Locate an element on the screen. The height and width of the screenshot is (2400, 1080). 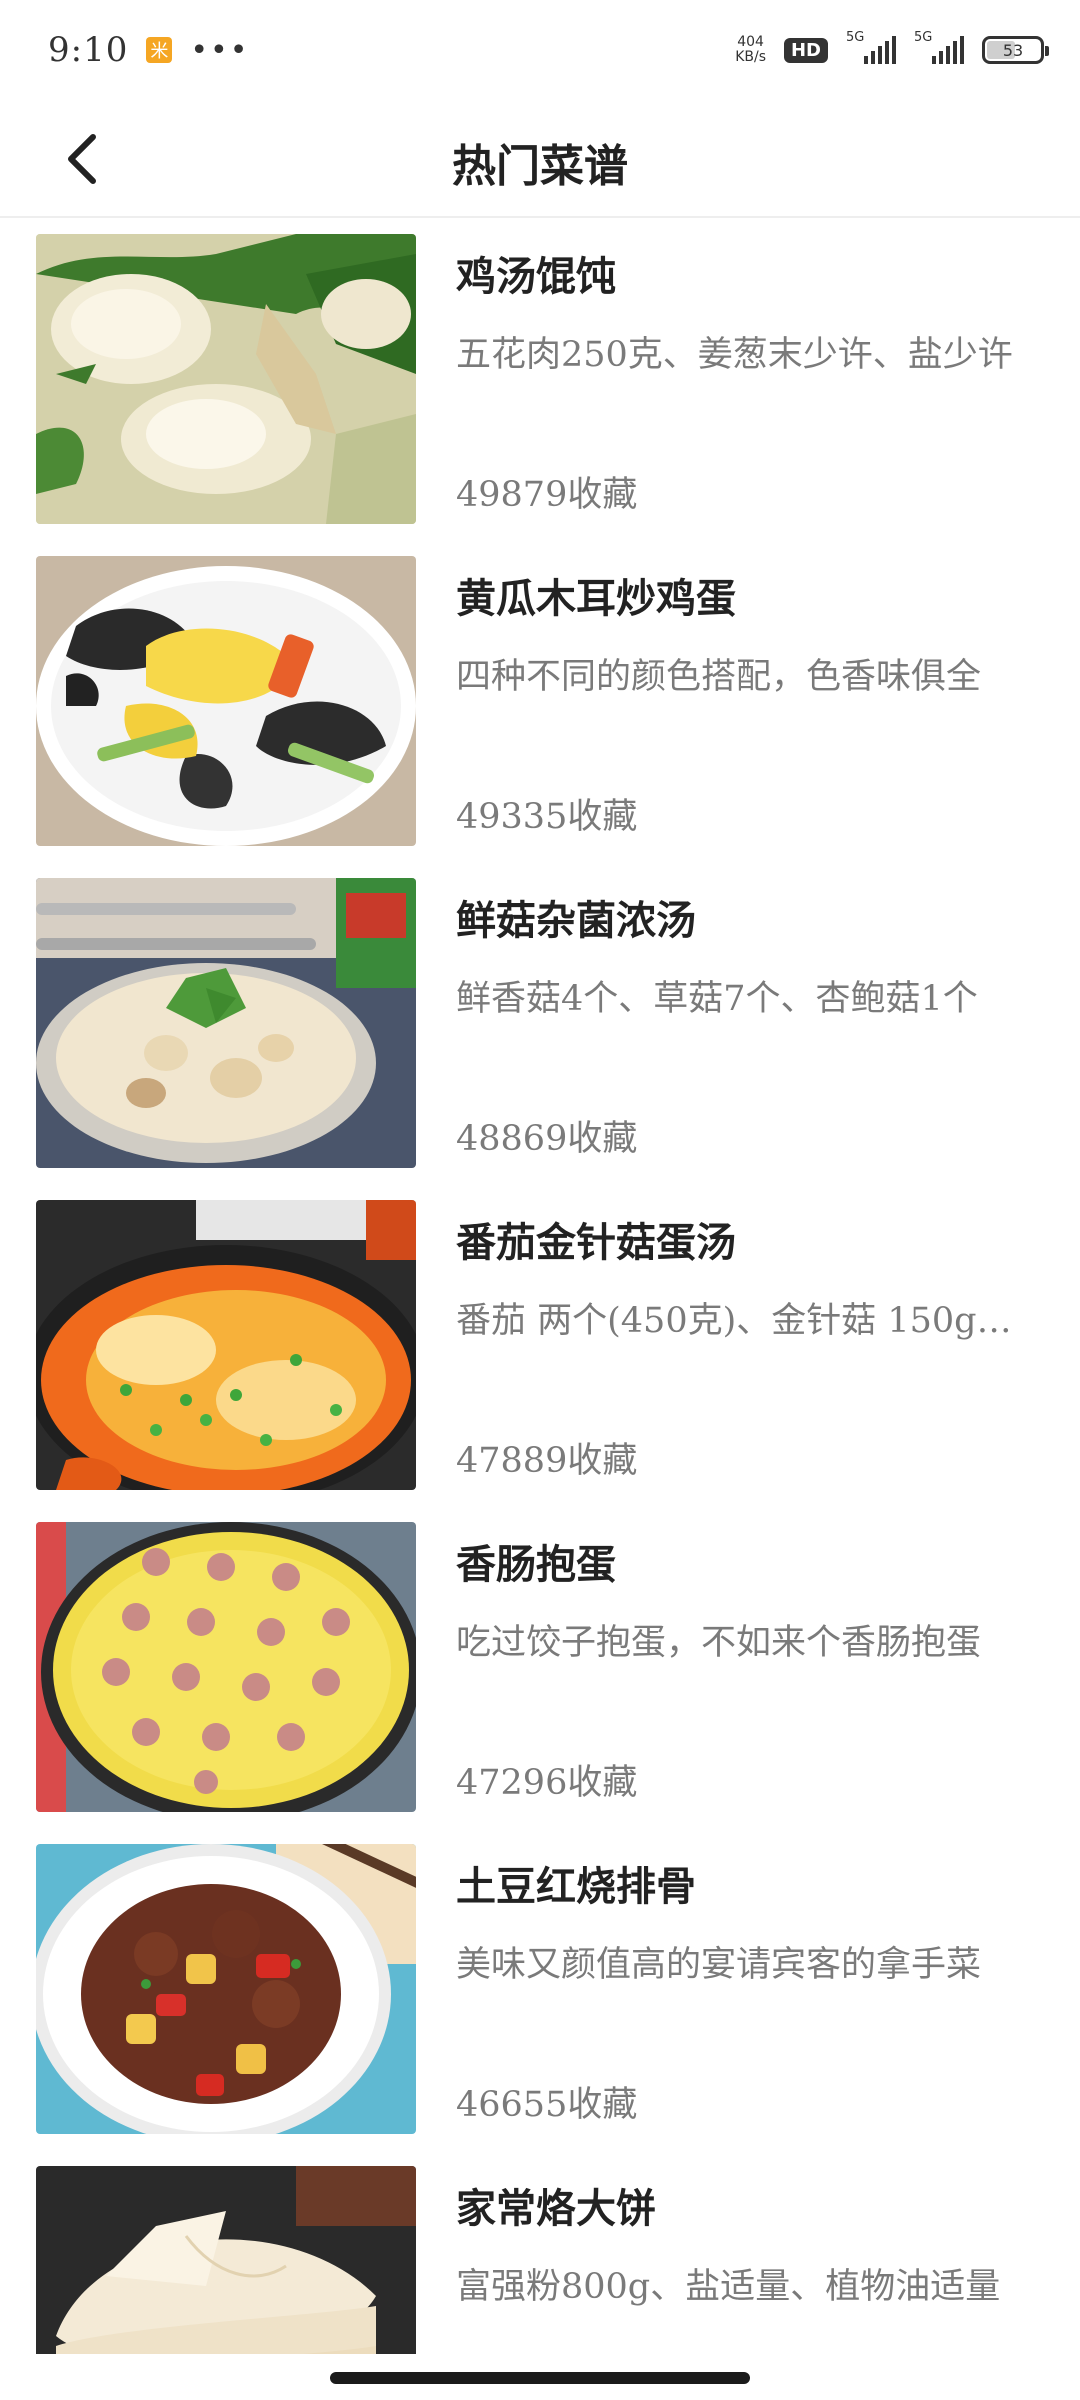
recipe-name: 黄瓜木耳炒鸡蛋 is located at coordinates (596, 598).